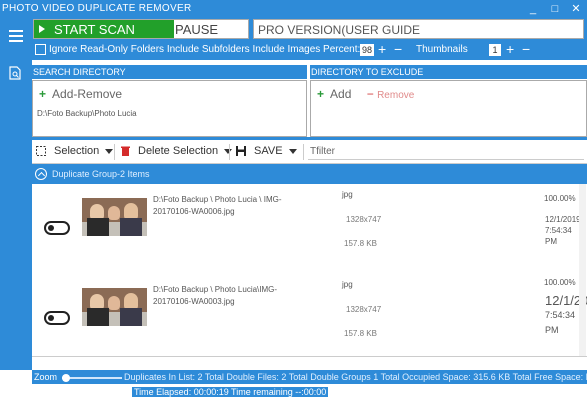 This screenshot has height=400, width=587. I want to click on percent-plus-button: +, so click(382, 49).